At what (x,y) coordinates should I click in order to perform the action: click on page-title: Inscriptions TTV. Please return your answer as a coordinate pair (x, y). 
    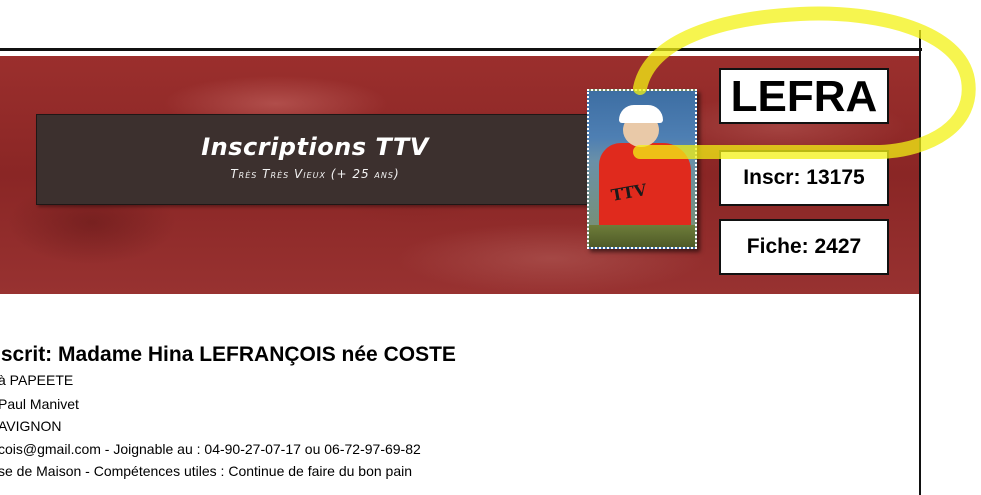
    Looking at the image, I should click on (315, 147).